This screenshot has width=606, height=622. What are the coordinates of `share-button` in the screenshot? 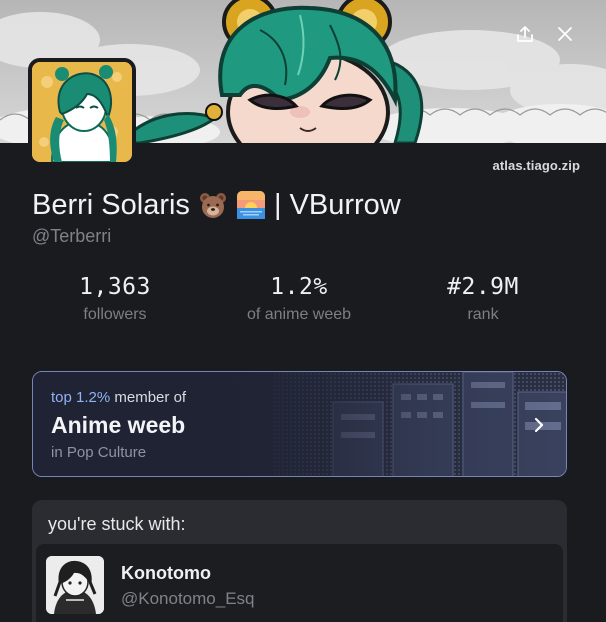 It's located at (525, 34).